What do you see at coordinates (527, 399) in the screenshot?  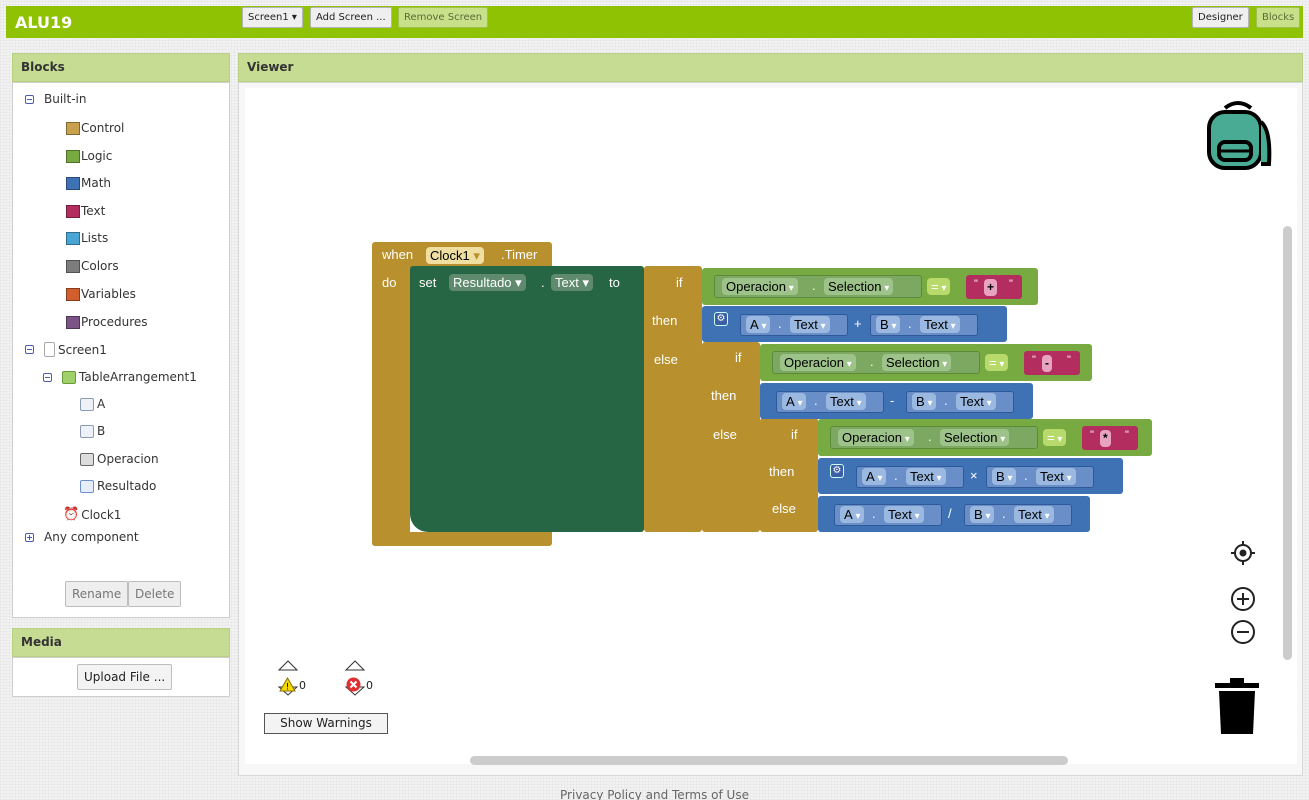 I see `set-block` at bounding box center [527, 399].